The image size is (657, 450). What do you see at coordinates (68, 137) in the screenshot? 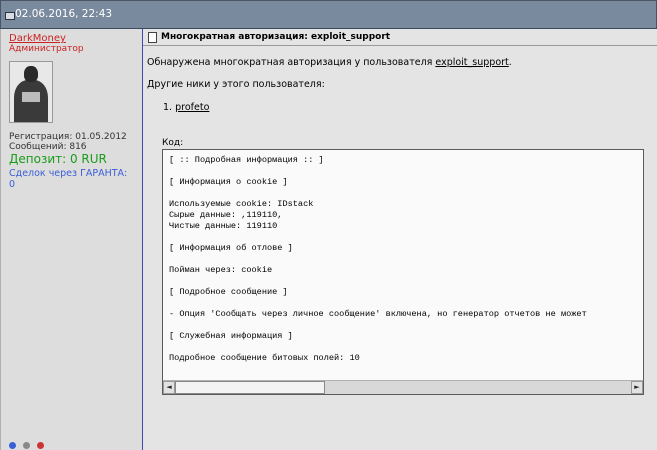
I see `registration-date: Регистрация: 01.05.2012` at bounding box center [68, 137].